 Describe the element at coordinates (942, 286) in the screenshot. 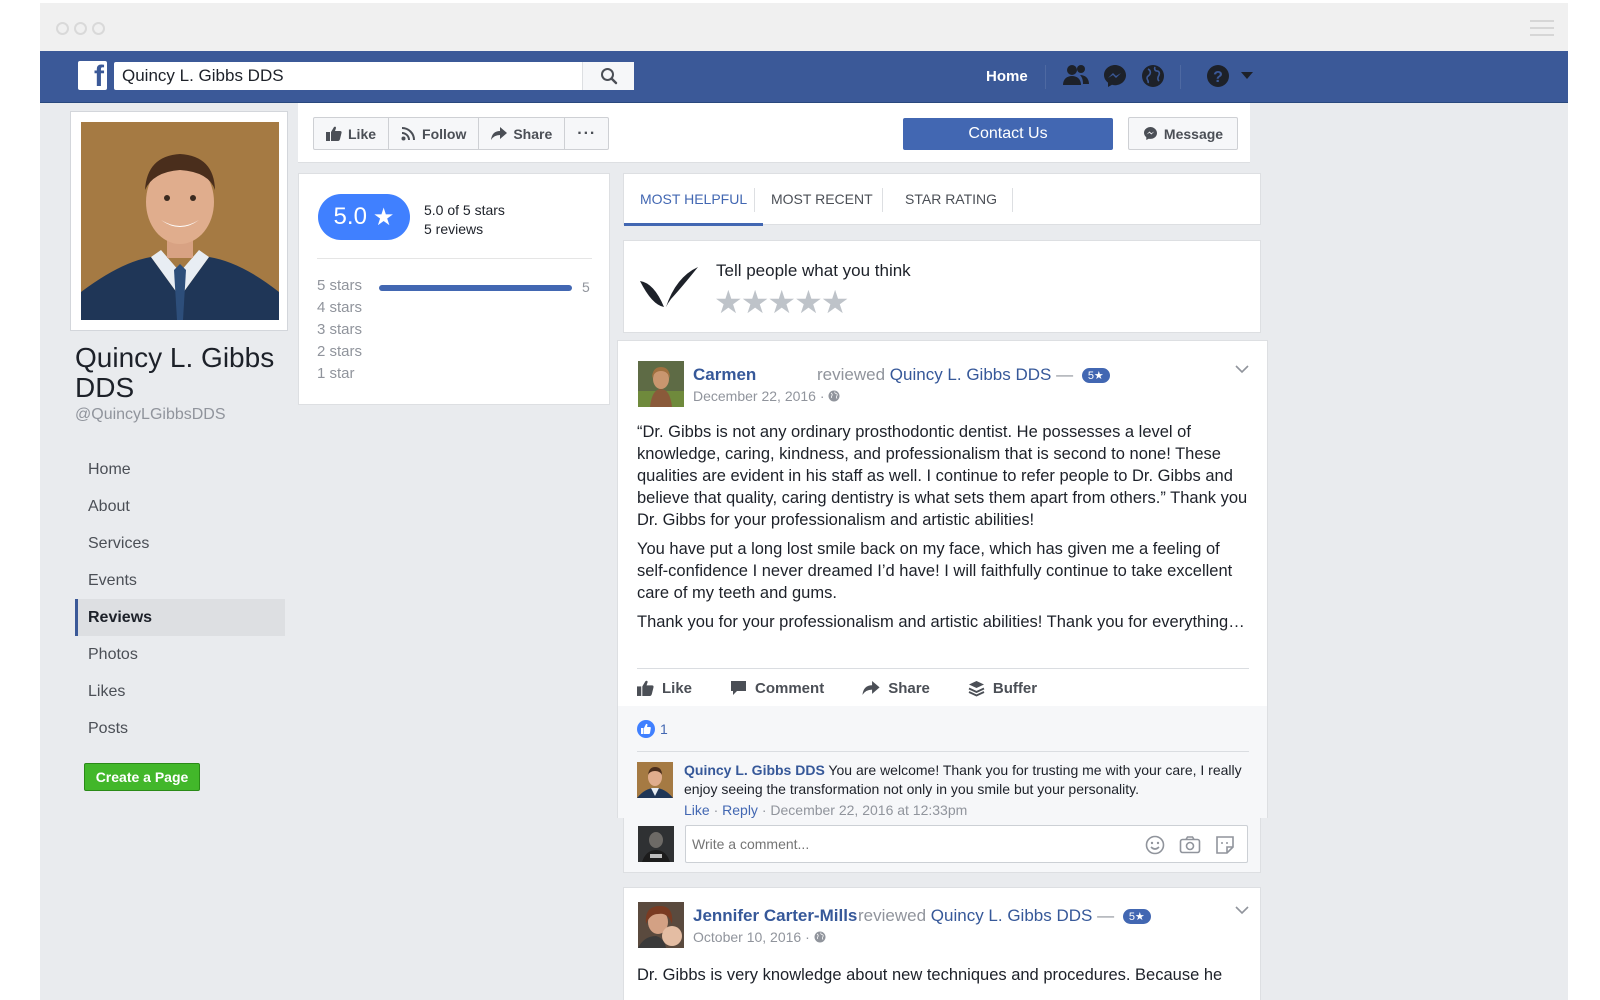

I see `write-review-panel: Tell people what you think ★★★★★` at that location.